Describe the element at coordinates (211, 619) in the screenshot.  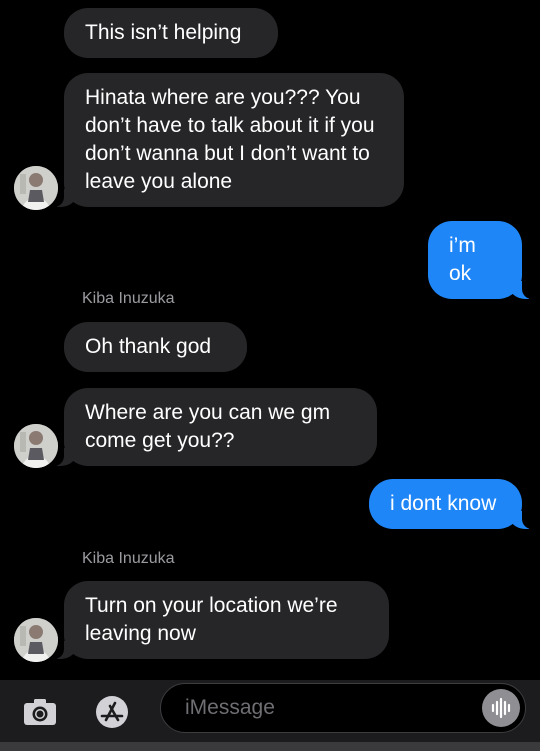
I see `message-text: Turn on your location we’re leaving now` at that location.